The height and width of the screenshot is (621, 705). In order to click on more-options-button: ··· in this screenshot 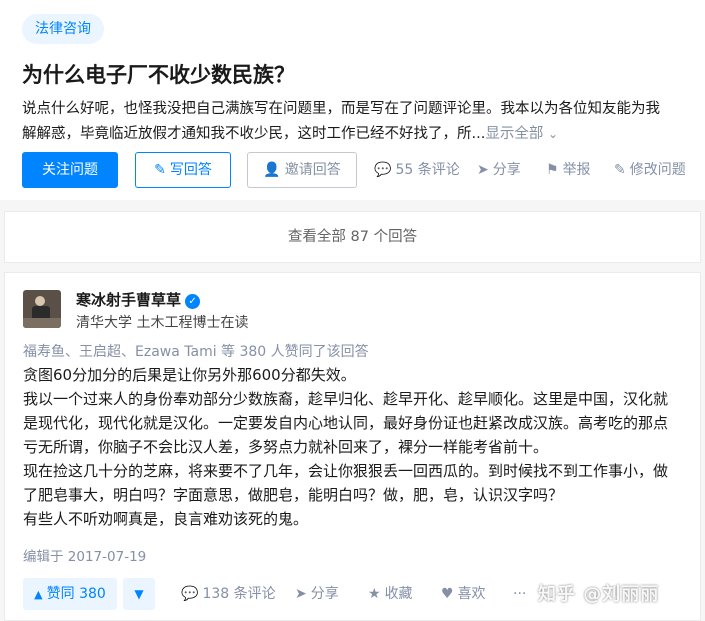, I will do `click(519, 594)`.